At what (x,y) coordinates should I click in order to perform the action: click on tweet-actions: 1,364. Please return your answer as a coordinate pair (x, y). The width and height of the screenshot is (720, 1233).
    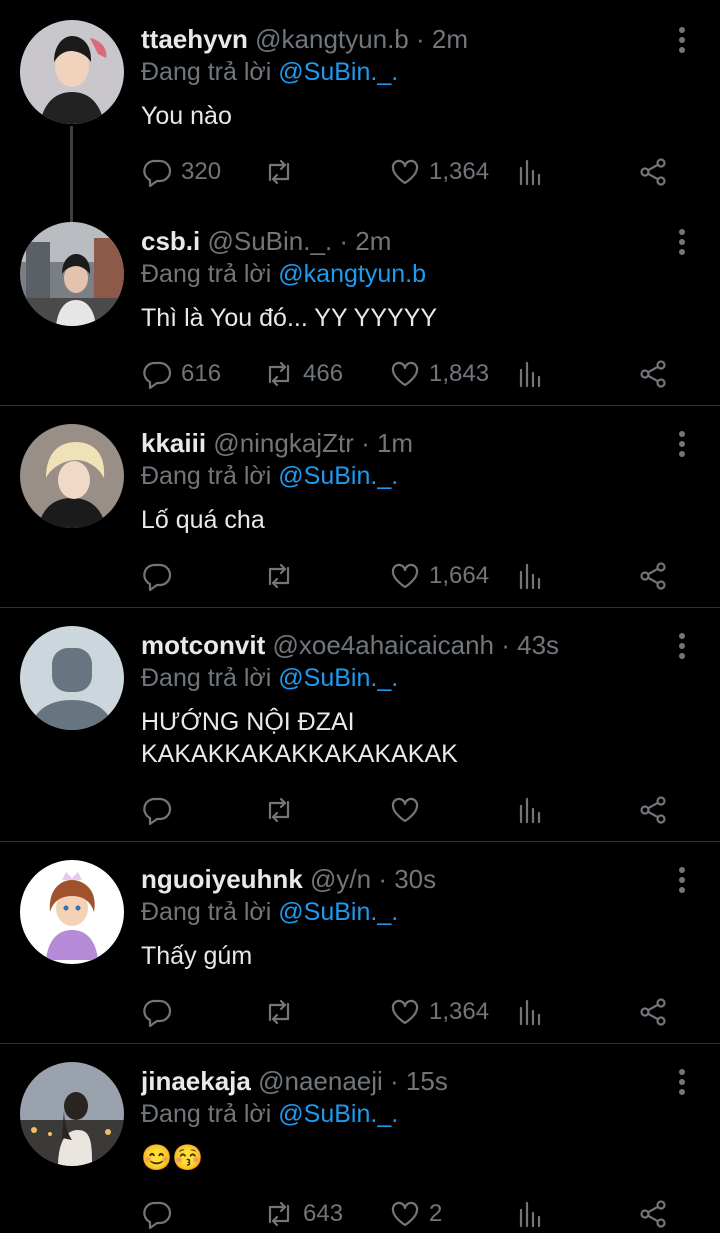
    Looking at the image, I should click on (411, 1012).